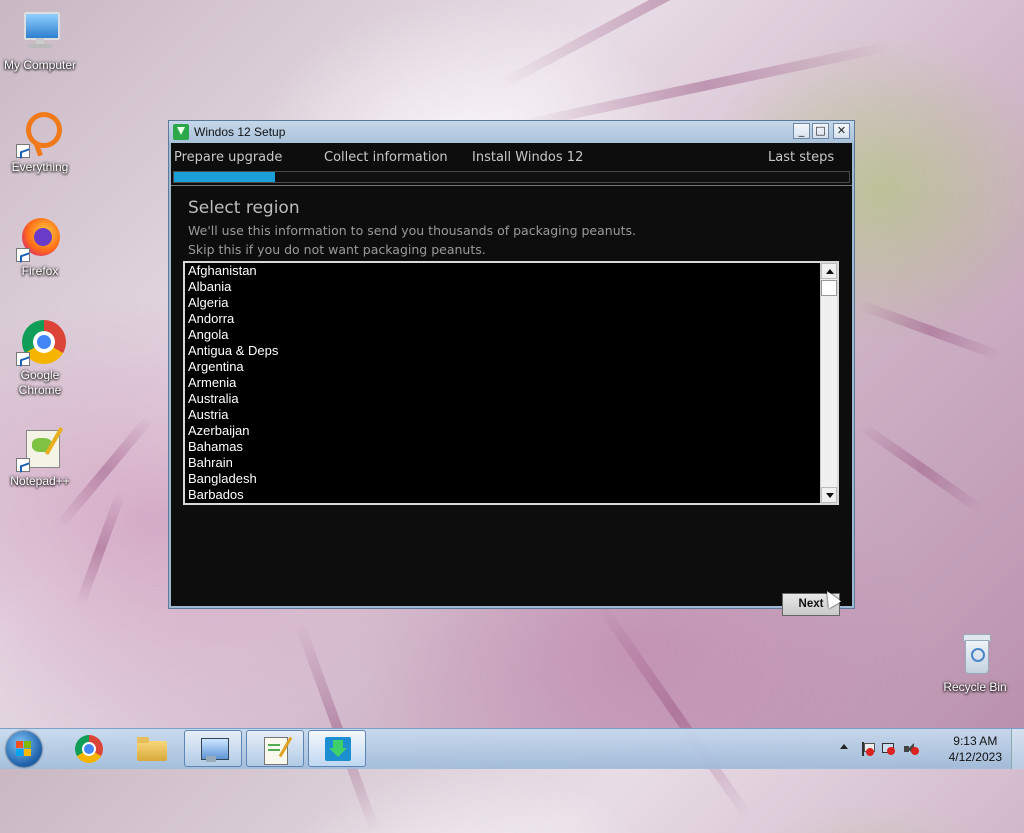 This screenshot has height=833, width=1024. I want to click on region-list-item: Algeria, so click(503, 303).